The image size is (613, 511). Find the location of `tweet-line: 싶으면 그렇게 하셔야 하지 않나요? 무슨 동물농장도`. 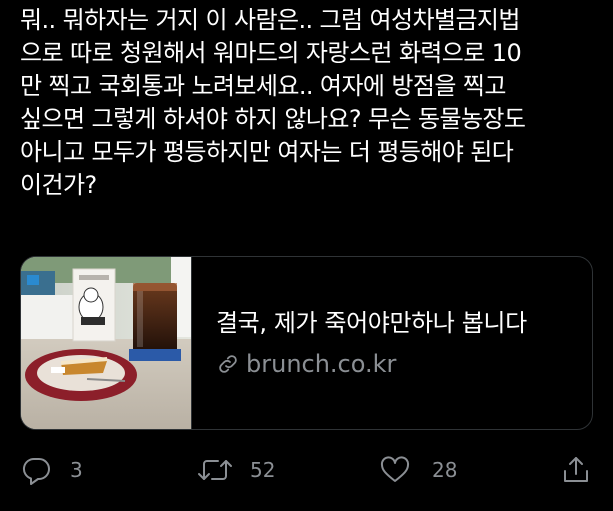

tweet-line: 싶으면 그렇게 하셔야 하지 않나요? 무슨 동물농장도 is located at coordinates (273, 119).